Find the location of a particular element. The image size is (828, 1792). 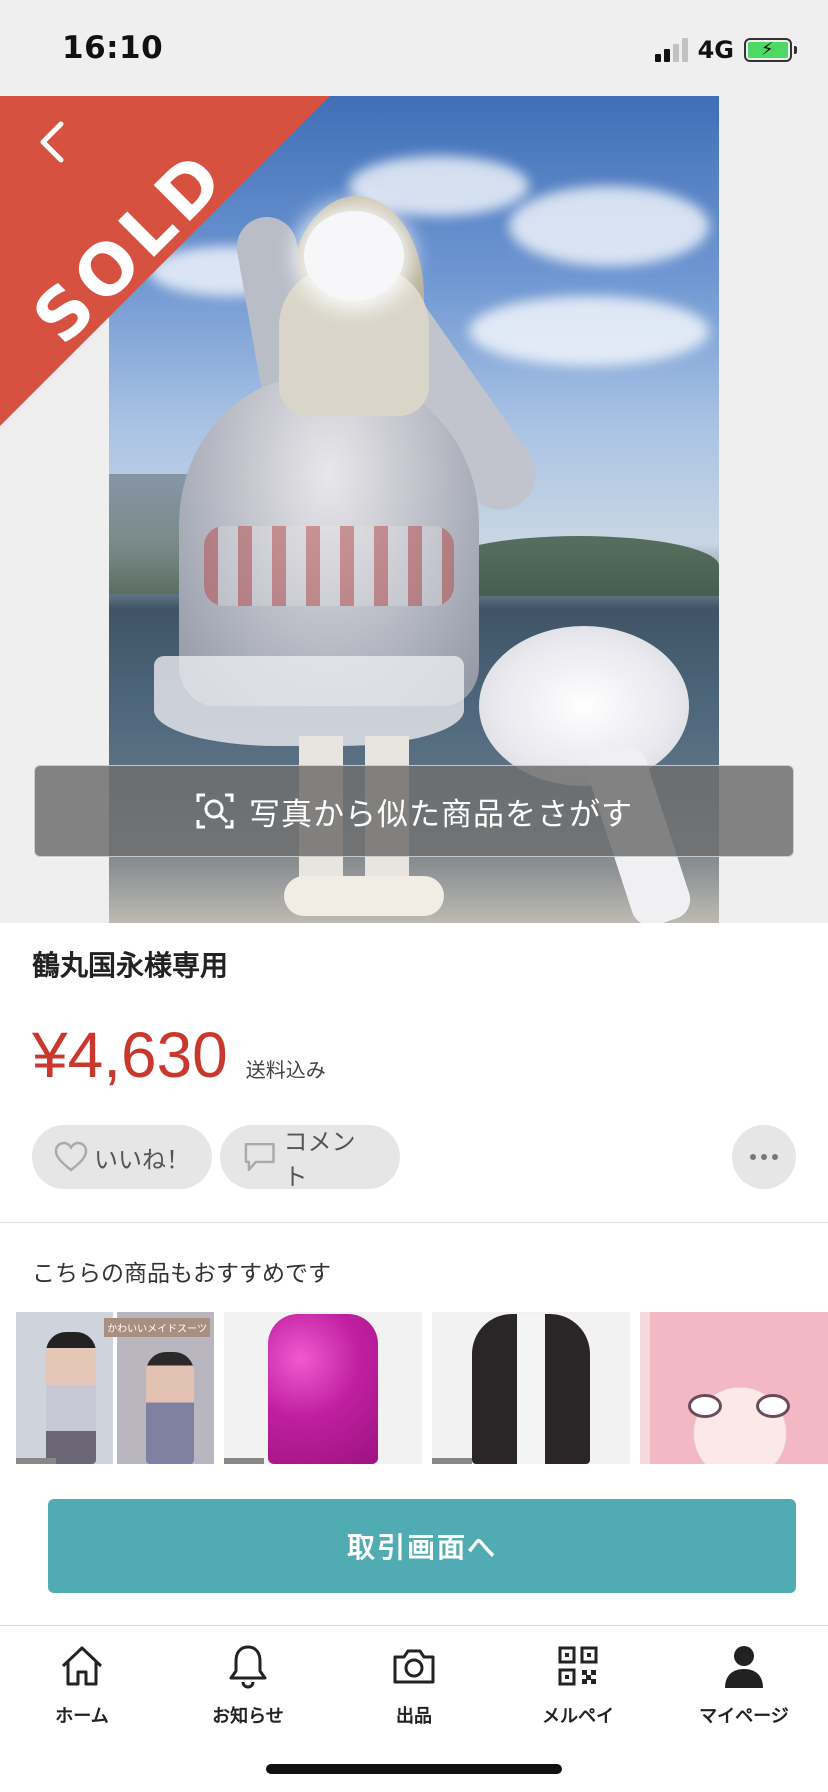

tab-label: ホーム is located at coordinates (82, 1716).